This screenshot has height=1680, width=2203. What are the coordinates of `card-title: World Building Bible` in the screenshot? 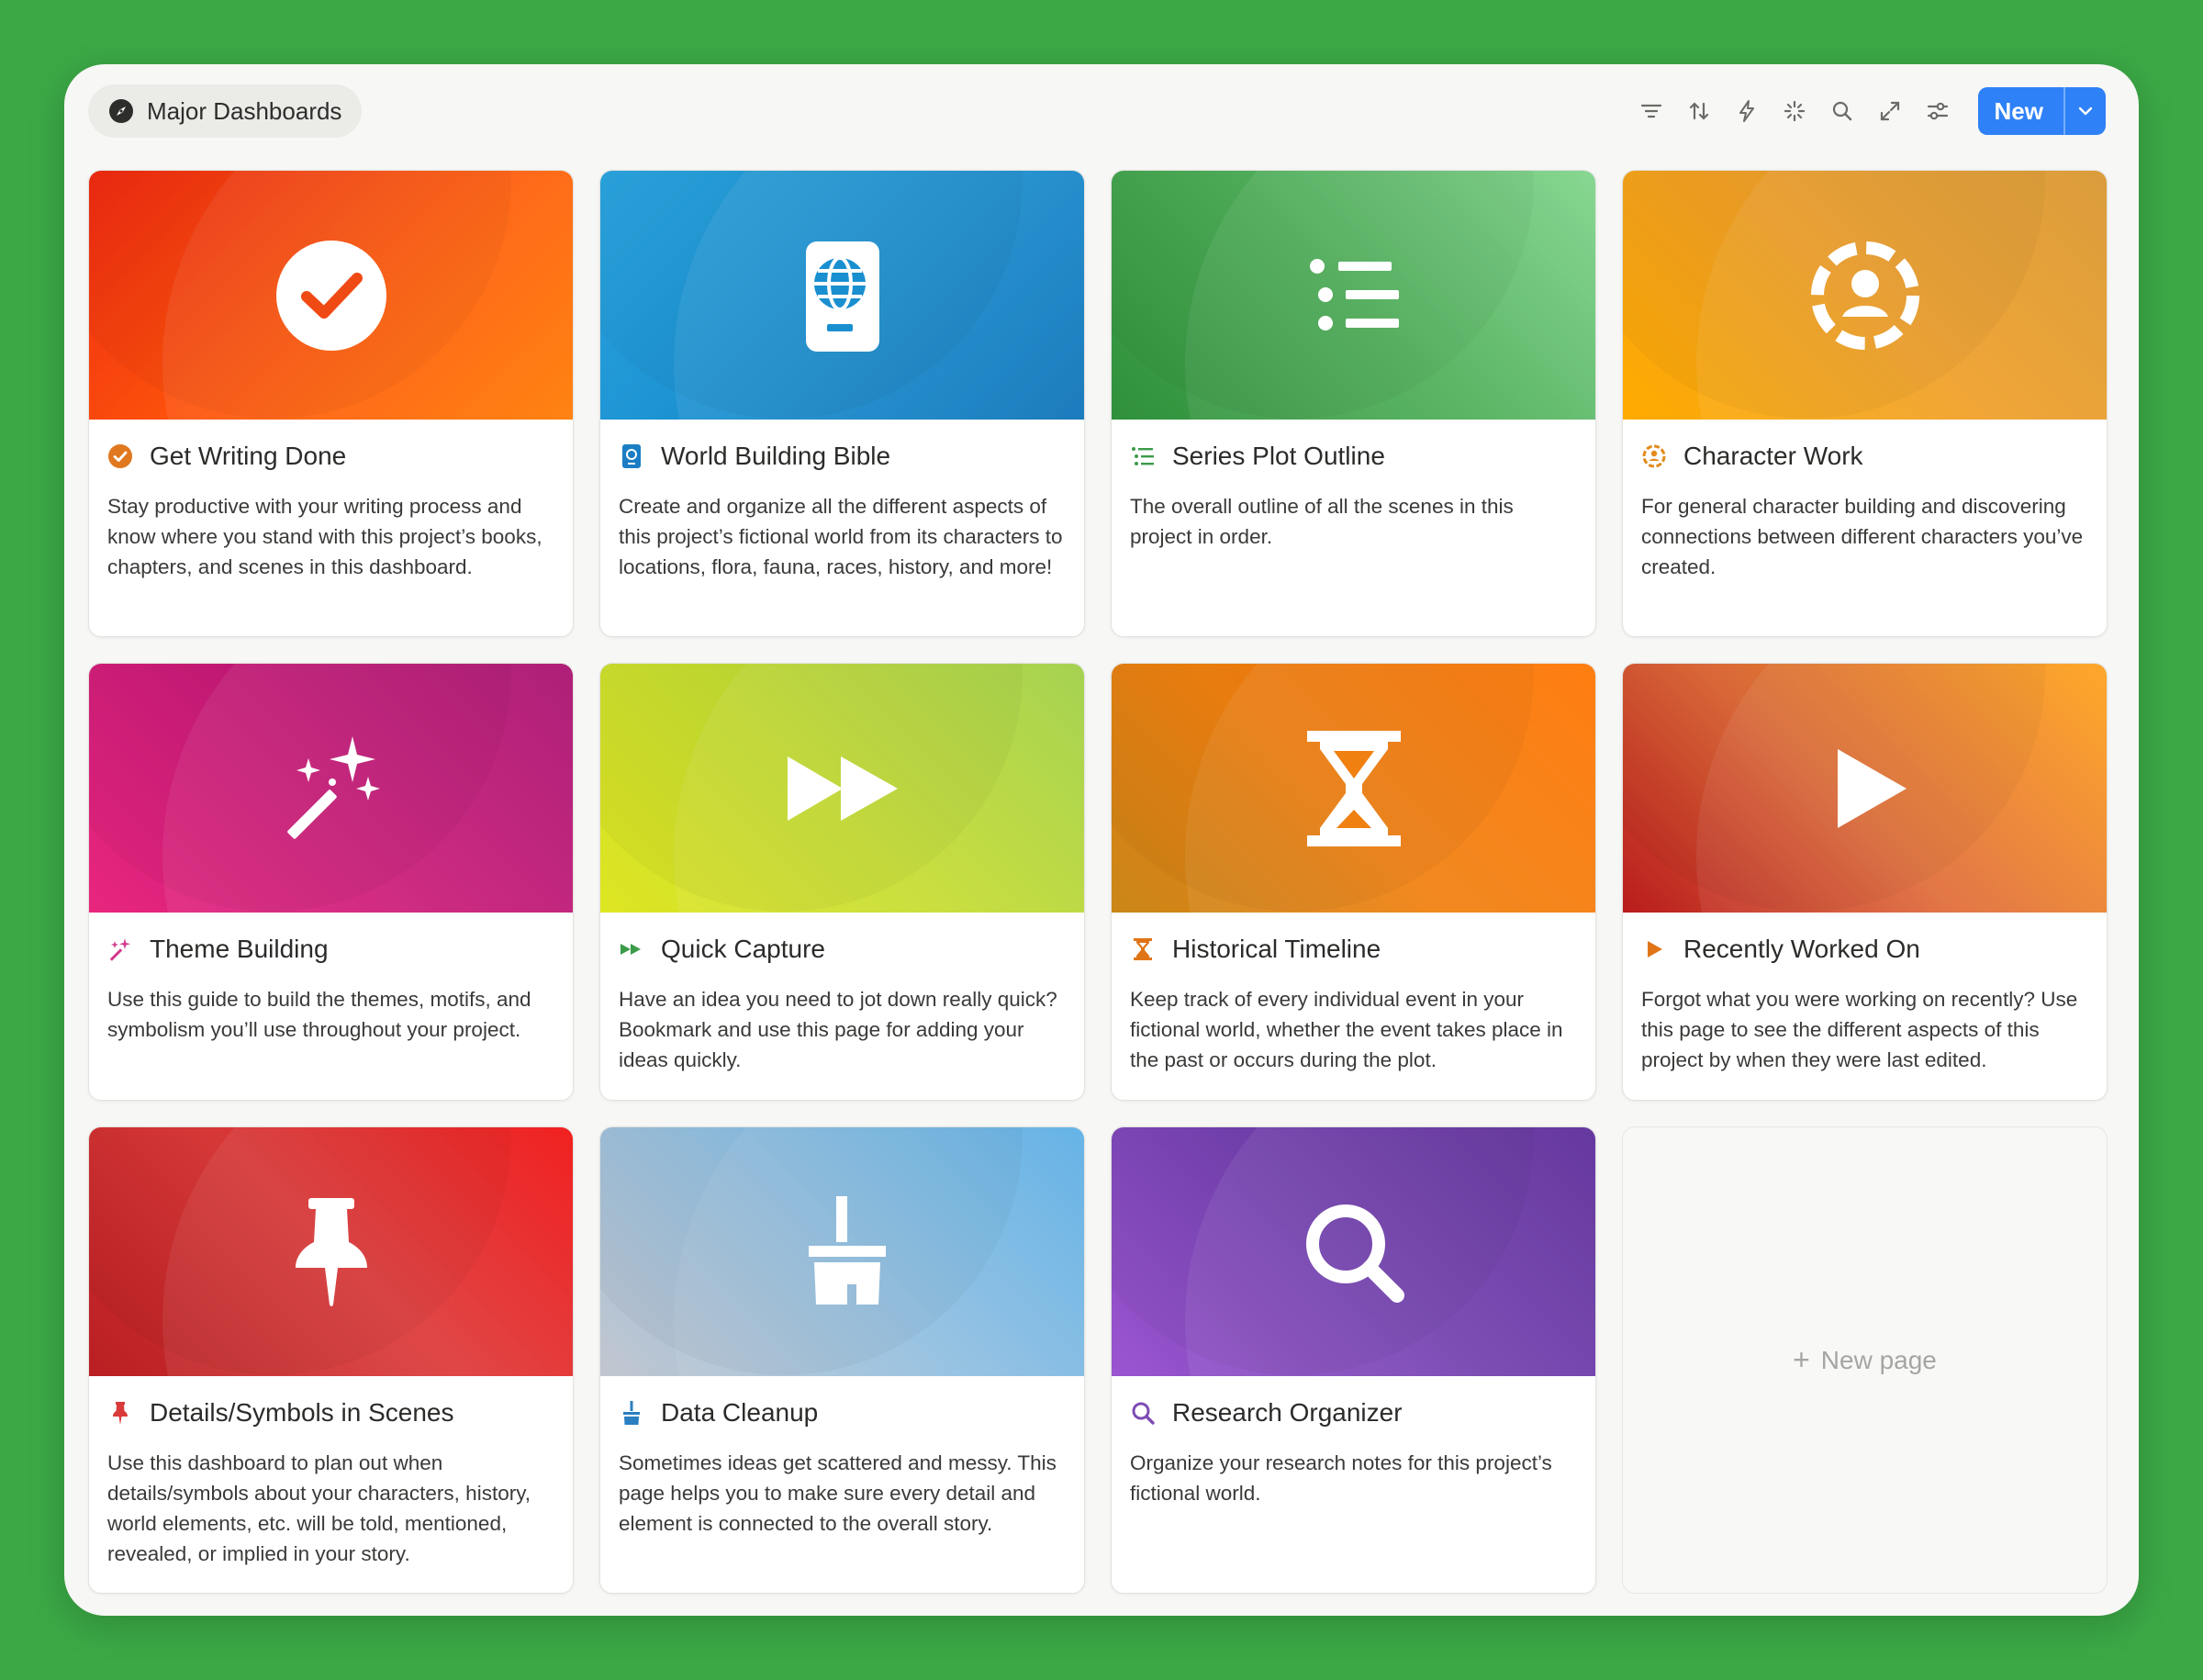 It's located at (776, 456).